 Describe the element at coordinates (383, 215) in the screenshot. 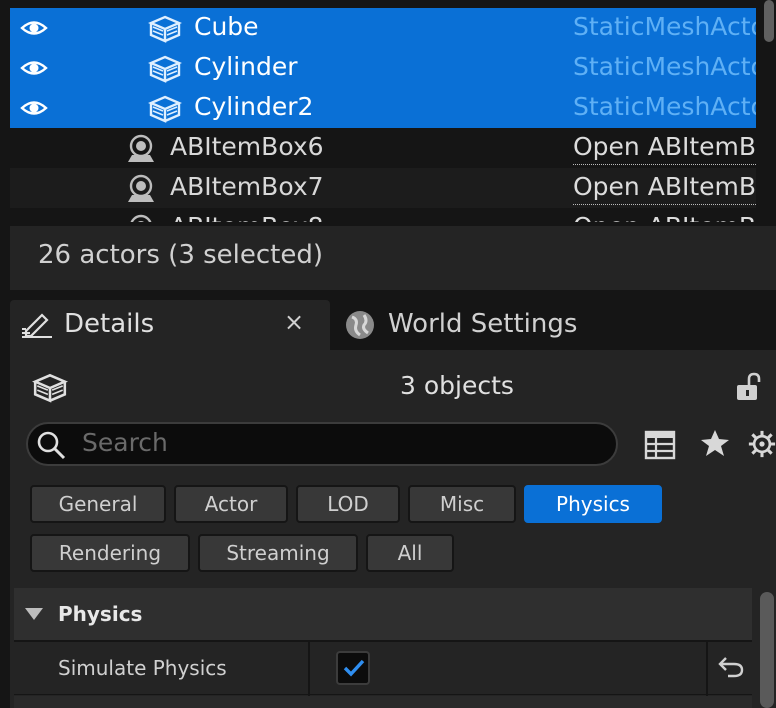

I see `outliner-row-abitembox8: ABItemBox8 Open ABItemBox` at that location.